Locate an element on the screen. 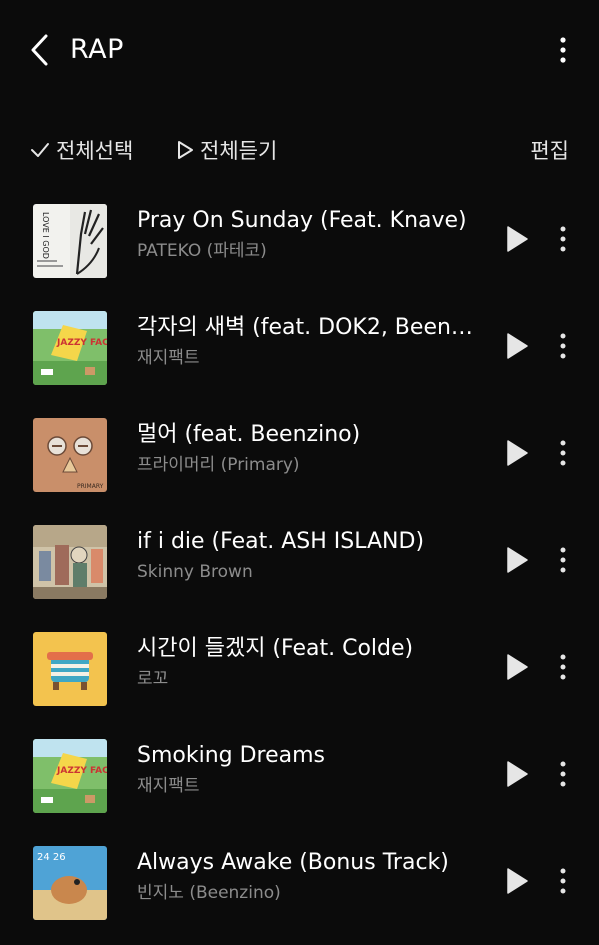 Image resolution: width=599 pixels, height=945 pixels. play-all-label: 전체듣기 is located at coordinates (239, 151).